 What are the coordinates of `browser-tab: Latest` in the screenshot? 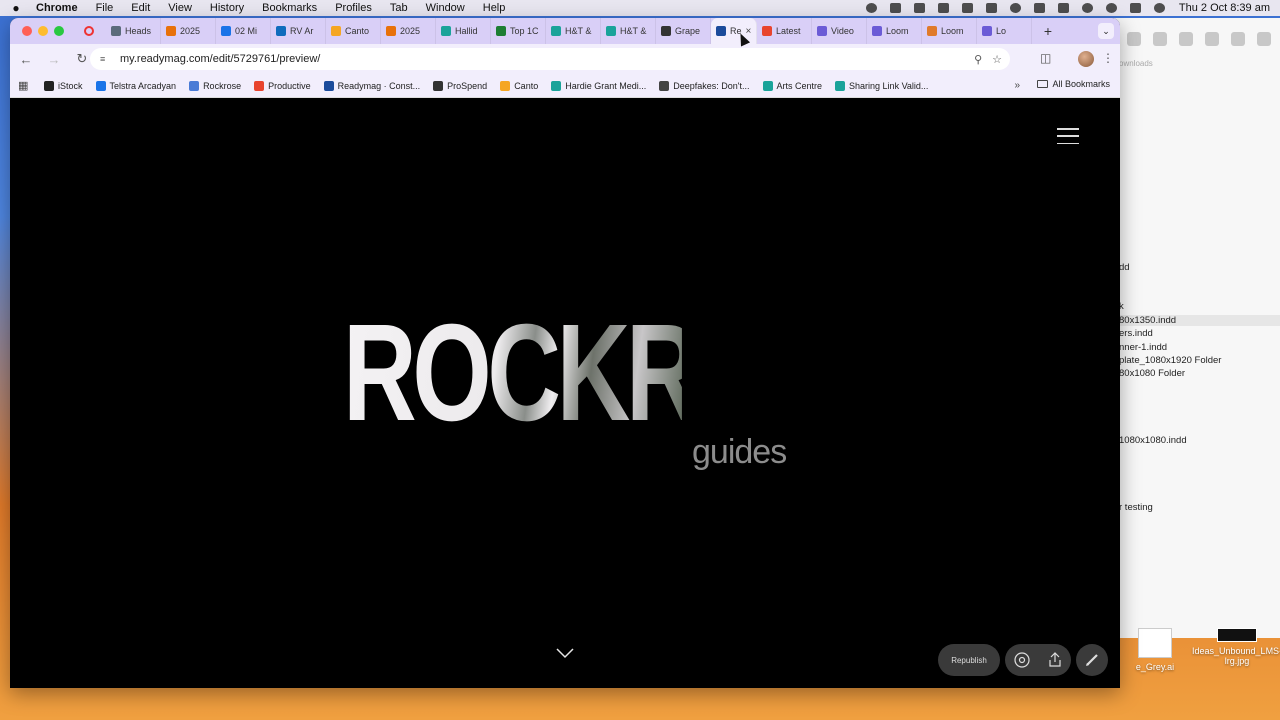 It's located at (784, 31).